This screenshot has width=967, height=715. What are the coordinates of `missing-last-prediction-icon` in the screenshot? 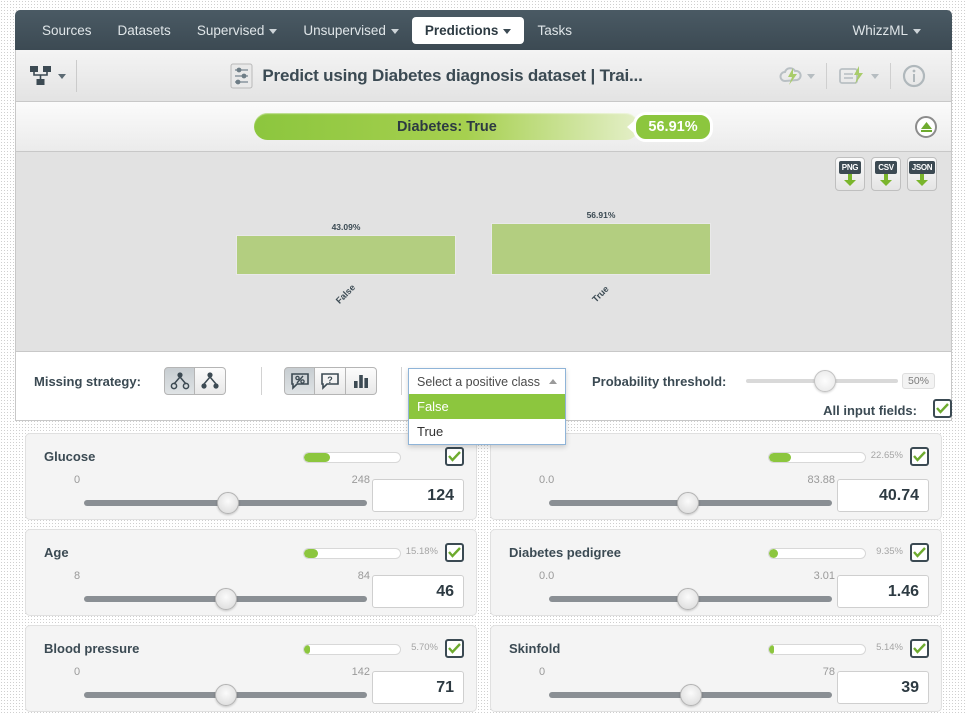 It's located at (179, 381).